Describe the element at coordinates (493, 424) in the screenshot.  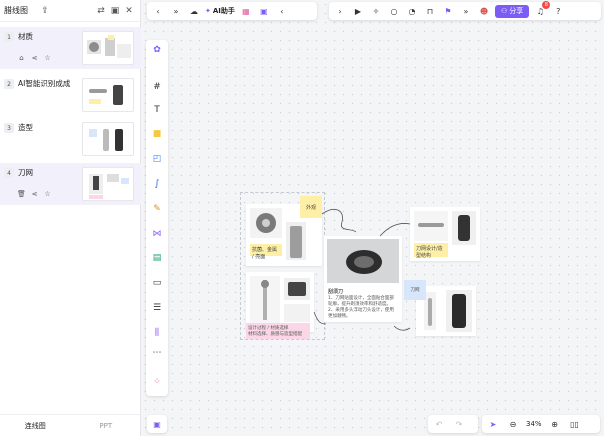
I see `pointer-icon: ➤` at that location.